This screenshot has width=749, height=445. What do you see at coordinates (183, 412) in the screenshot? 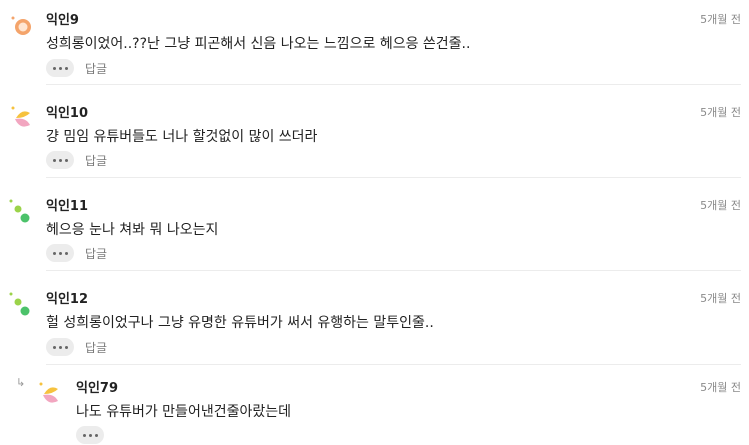
I see `reply-text: 나도 유튜버가 만들어낸건줄아랐는데` at bounding box center [183, 412].